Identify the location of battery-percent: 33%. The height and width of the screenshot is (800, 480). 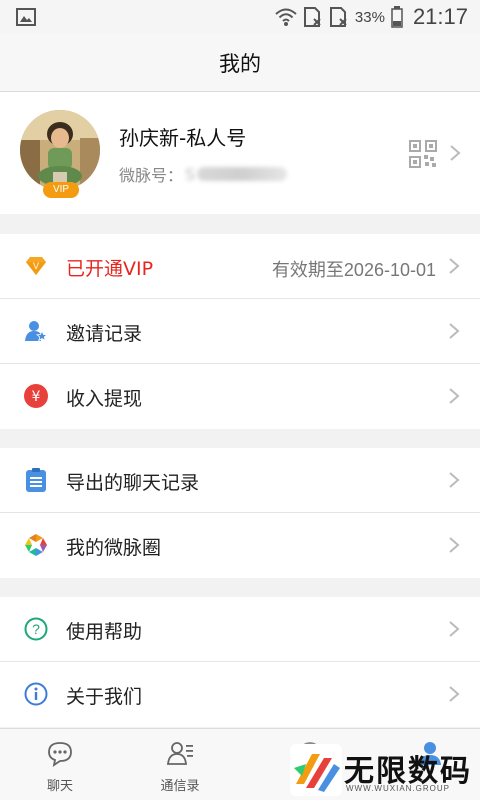
(369, 17).